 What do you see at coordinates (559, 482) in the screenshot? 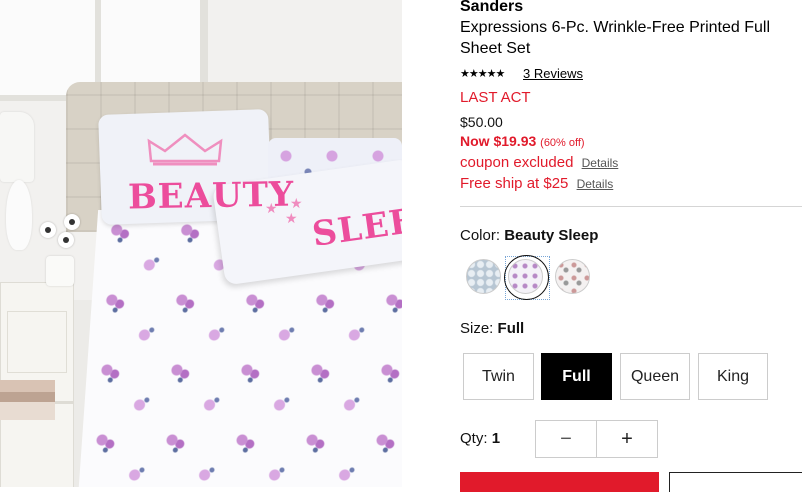
I see `add-to-bag-button` at bounding box center [559, 482].